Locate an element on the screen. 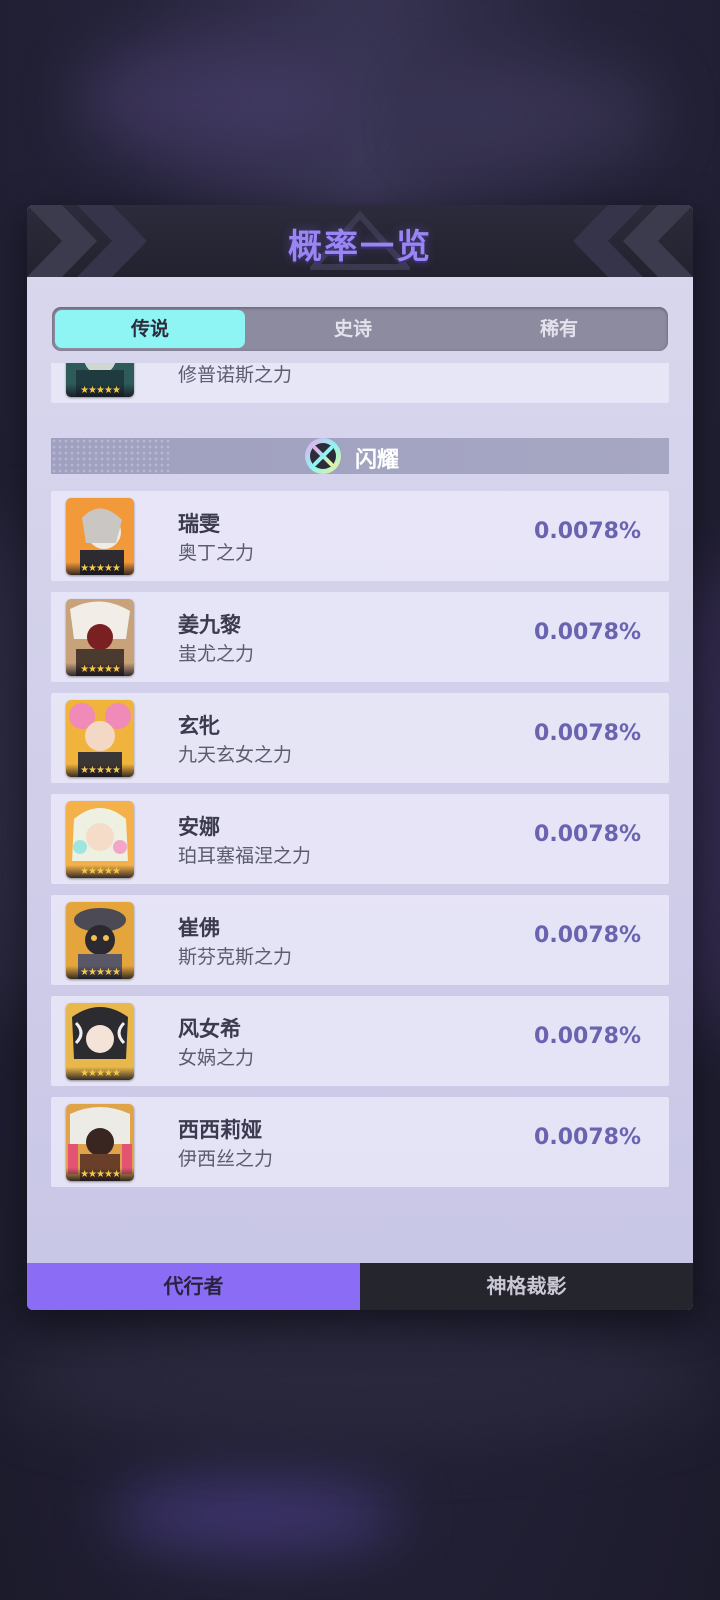  dialog-title: 概率一览 is located at coordinates (360, 247).